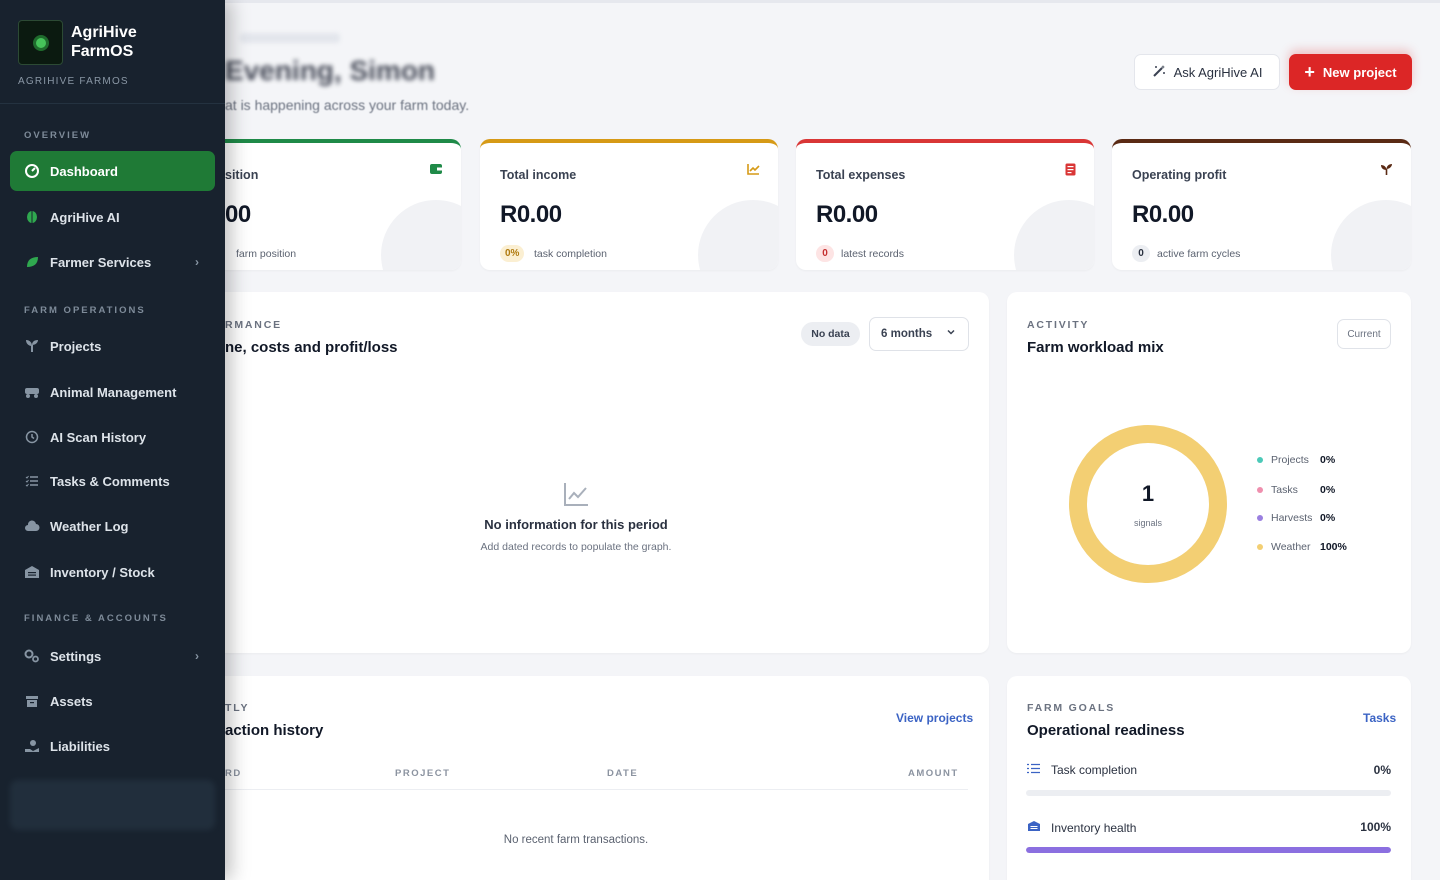 This screenshot has width=1440, height=880. What do you see at coordinates (1035, 770) in the screenshot?
I see `list-icon` at bounding box center [1035, 770].